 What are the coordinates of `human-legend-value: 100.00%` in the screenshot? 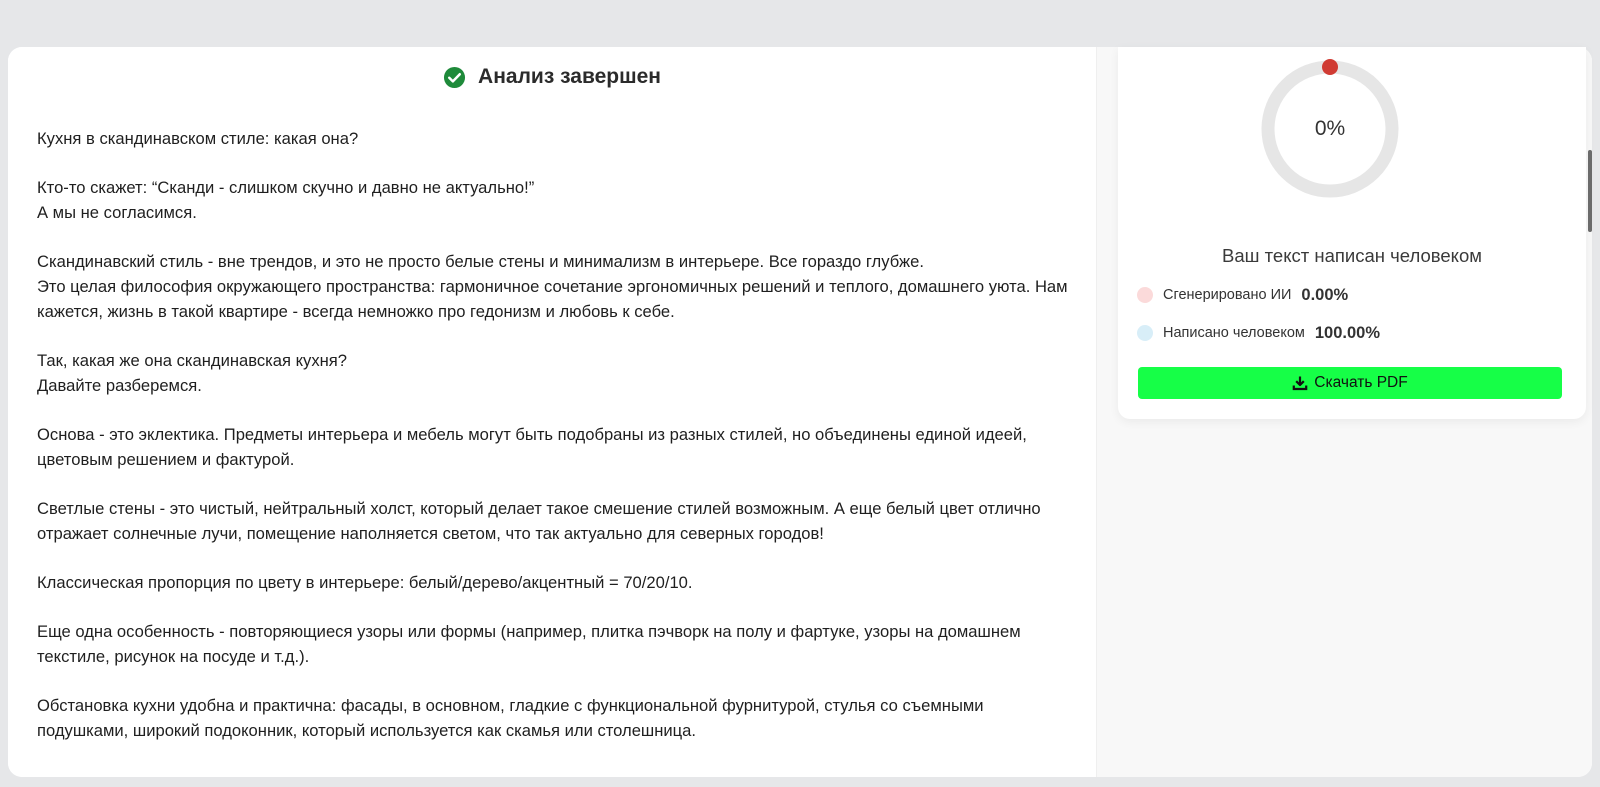 It's located at (1347, 332).